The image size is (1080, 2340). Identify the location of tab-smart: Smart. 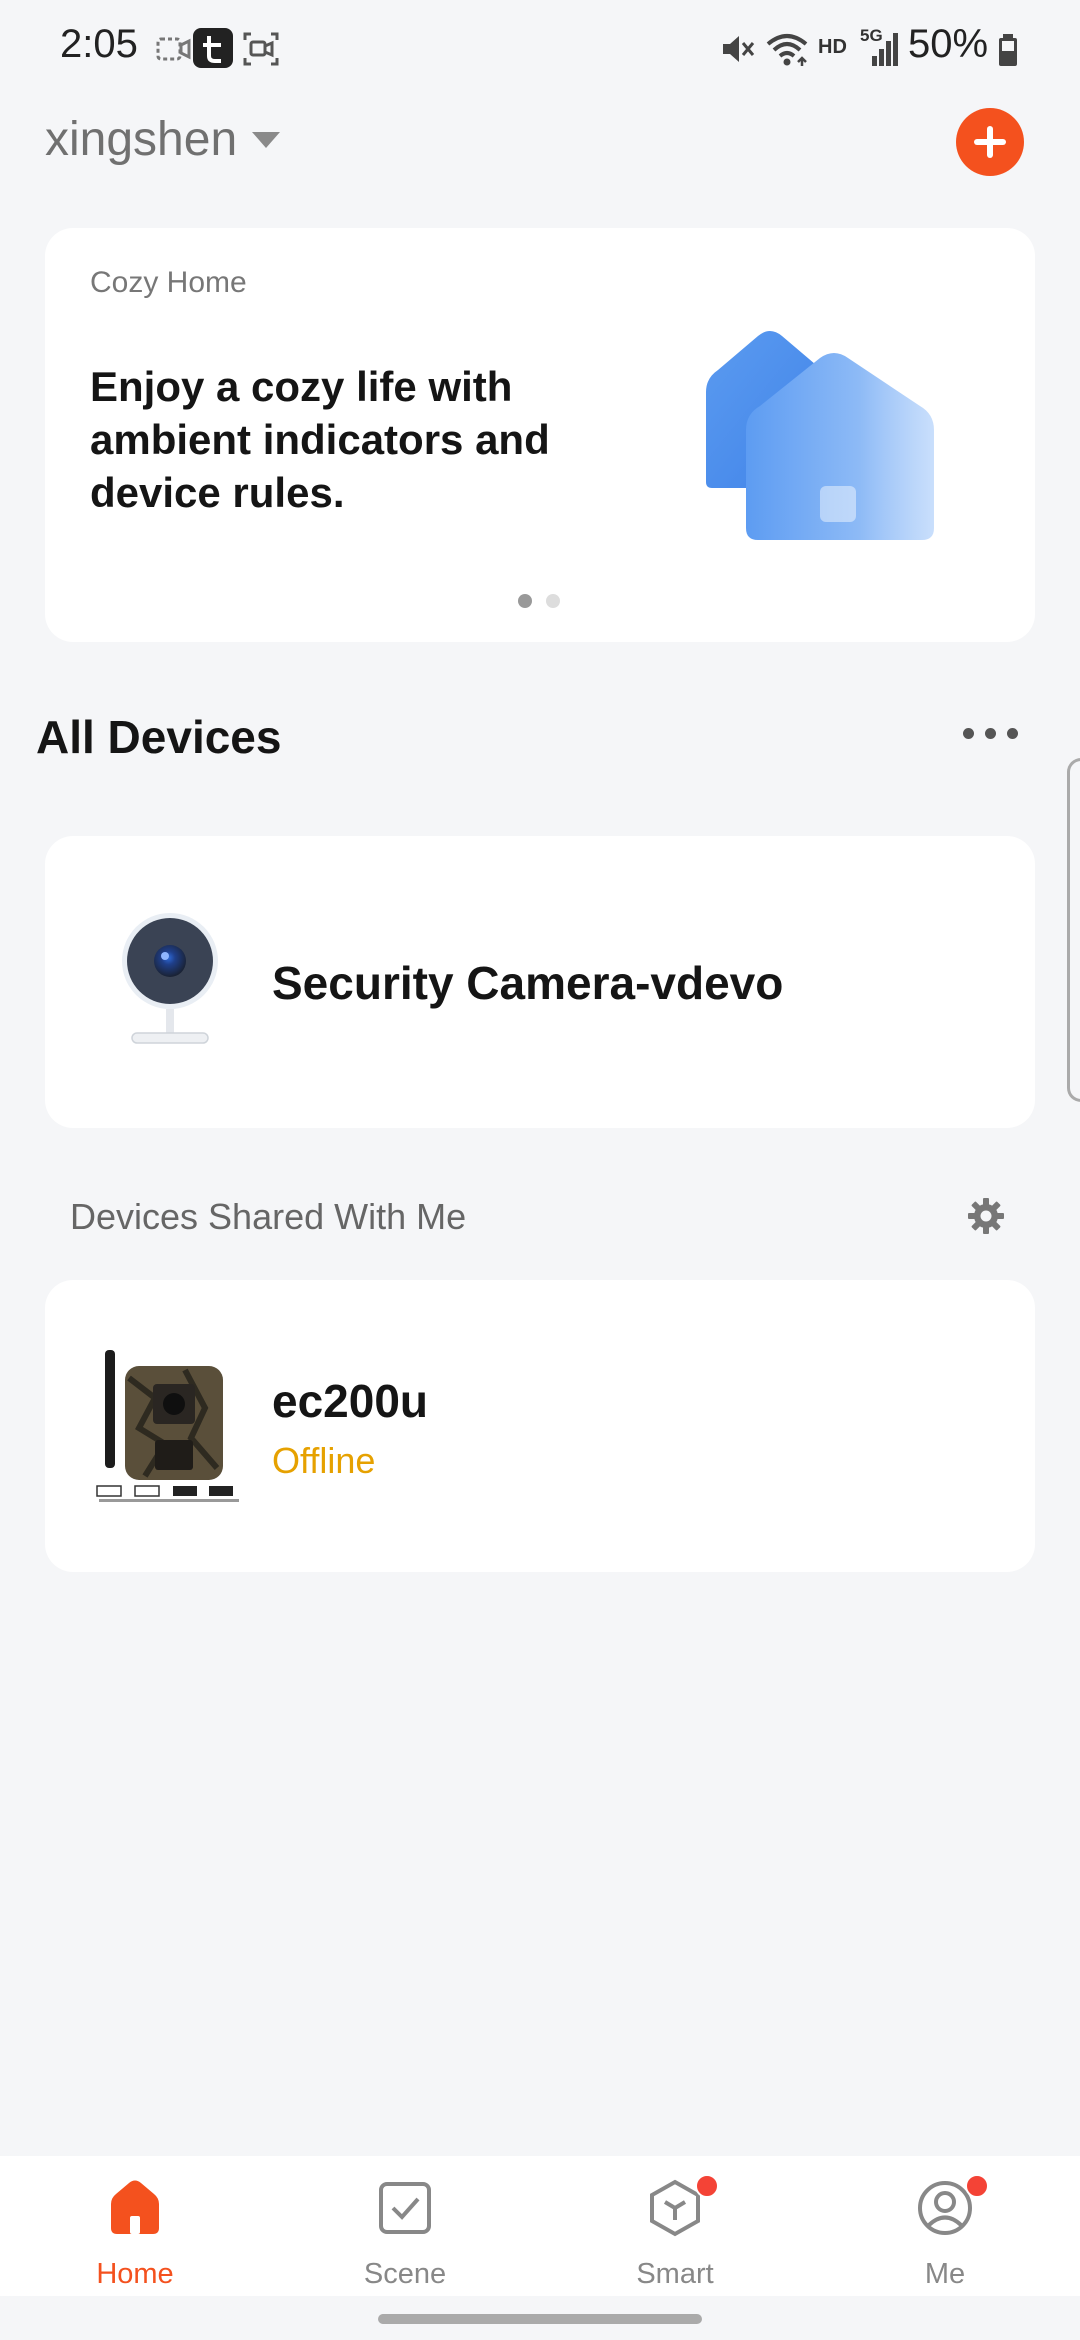
(675, 2230).